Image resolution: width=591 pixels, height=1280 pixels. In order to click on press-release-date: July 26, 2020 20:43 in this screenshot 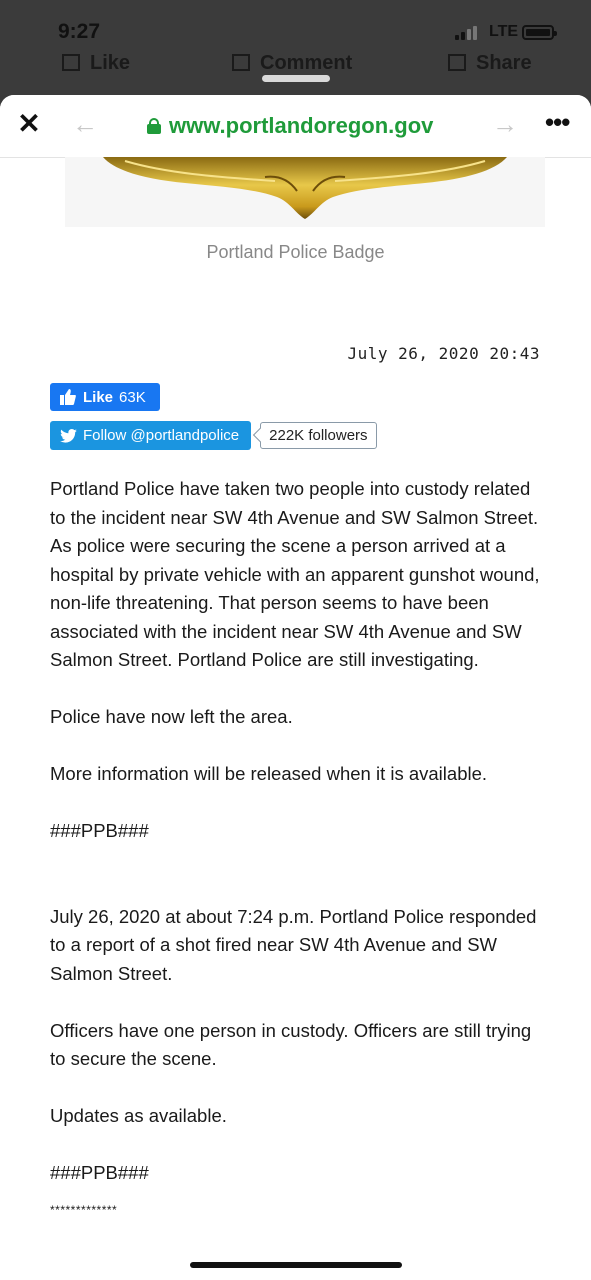, I will do `click(443, 353)`.